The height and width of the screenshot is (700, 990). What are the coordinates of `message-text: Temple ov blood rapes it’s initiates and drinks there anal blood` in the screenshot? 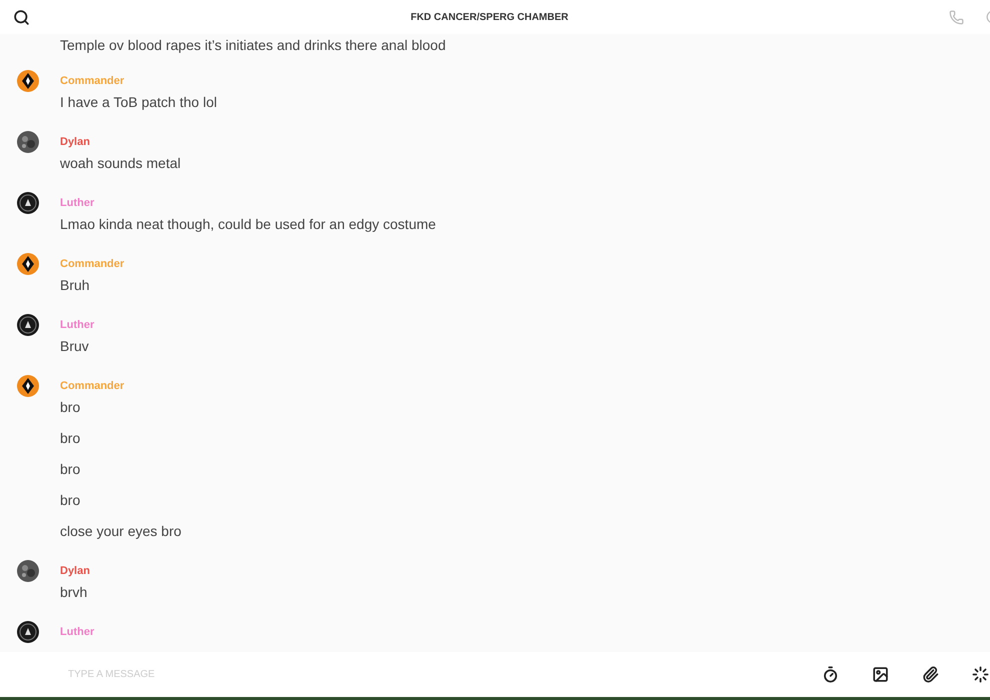 It's located at (253, 45).